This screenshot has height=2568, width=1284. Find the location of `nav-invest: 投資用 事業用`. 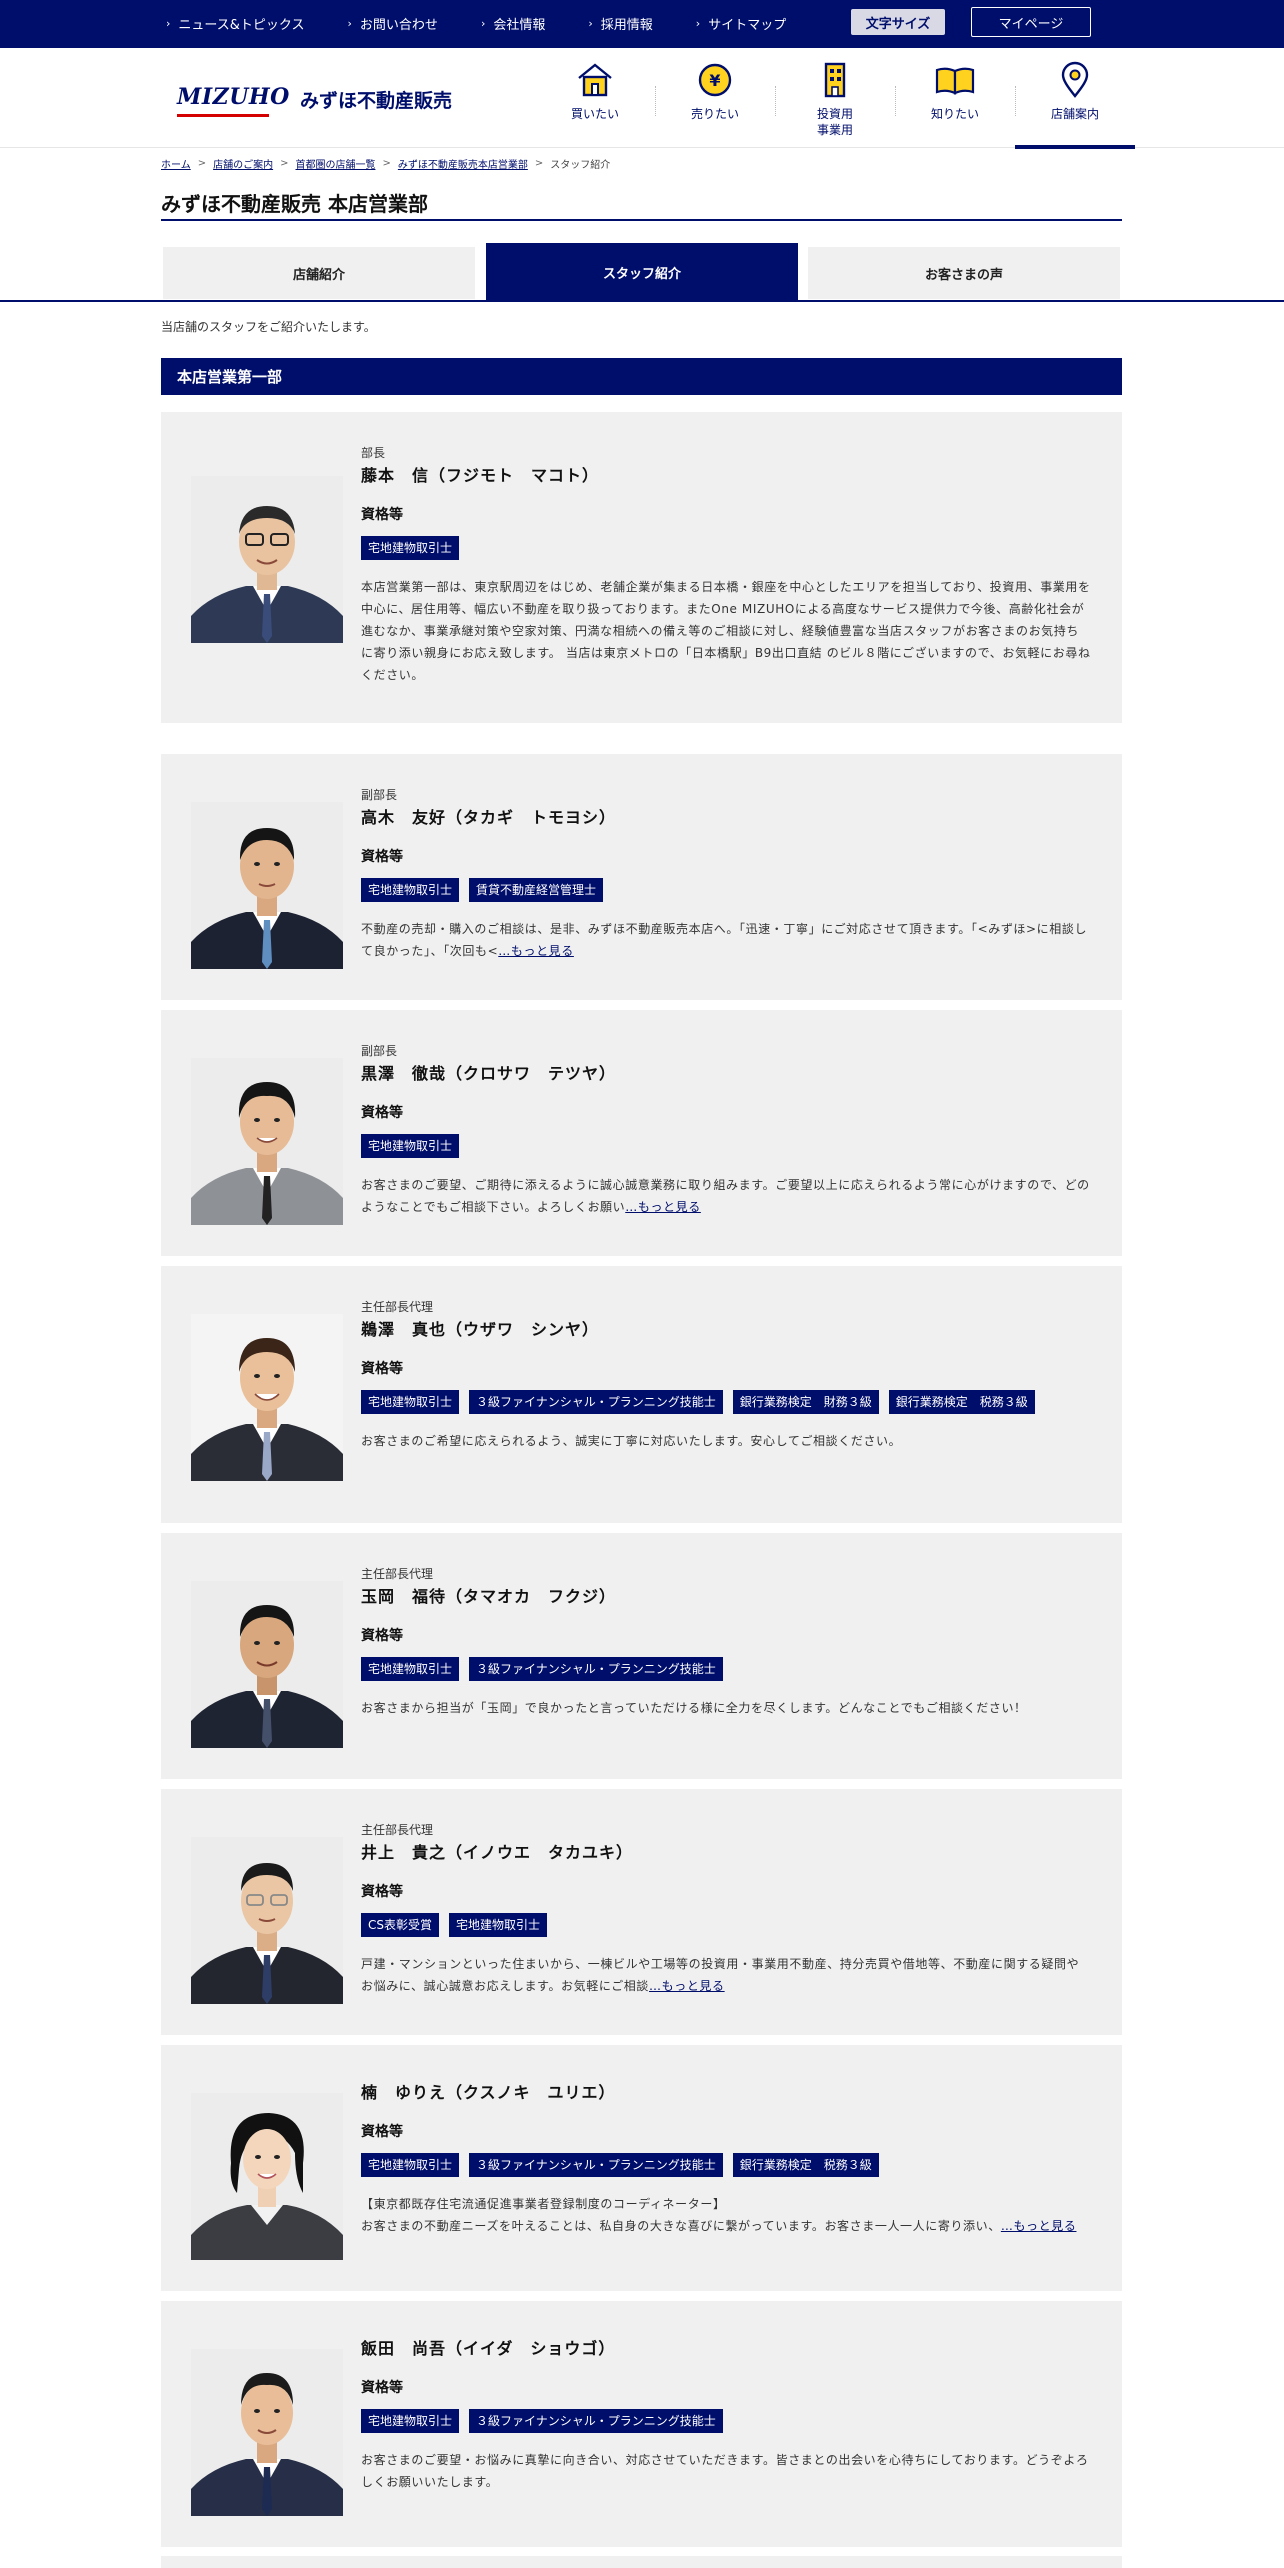

nav-invest: 投資用 事業用 is located at coordinates (835, 98).